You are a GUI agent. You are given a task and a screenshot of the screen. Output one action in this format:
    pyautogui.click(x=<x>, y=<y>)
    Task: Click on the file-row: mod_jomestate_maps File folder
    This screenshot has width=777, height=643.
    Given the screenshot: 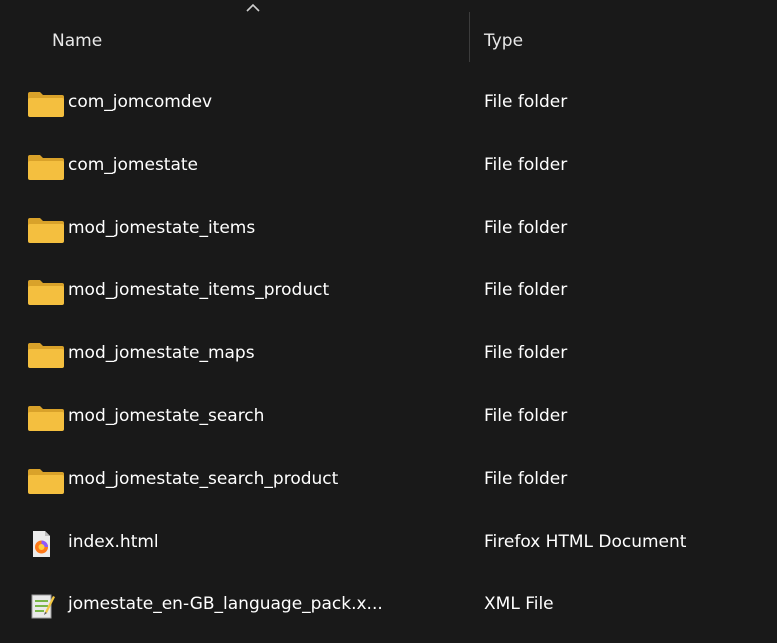 What is the action you would take?
    pyautogui.click(x=388, y=360)
    